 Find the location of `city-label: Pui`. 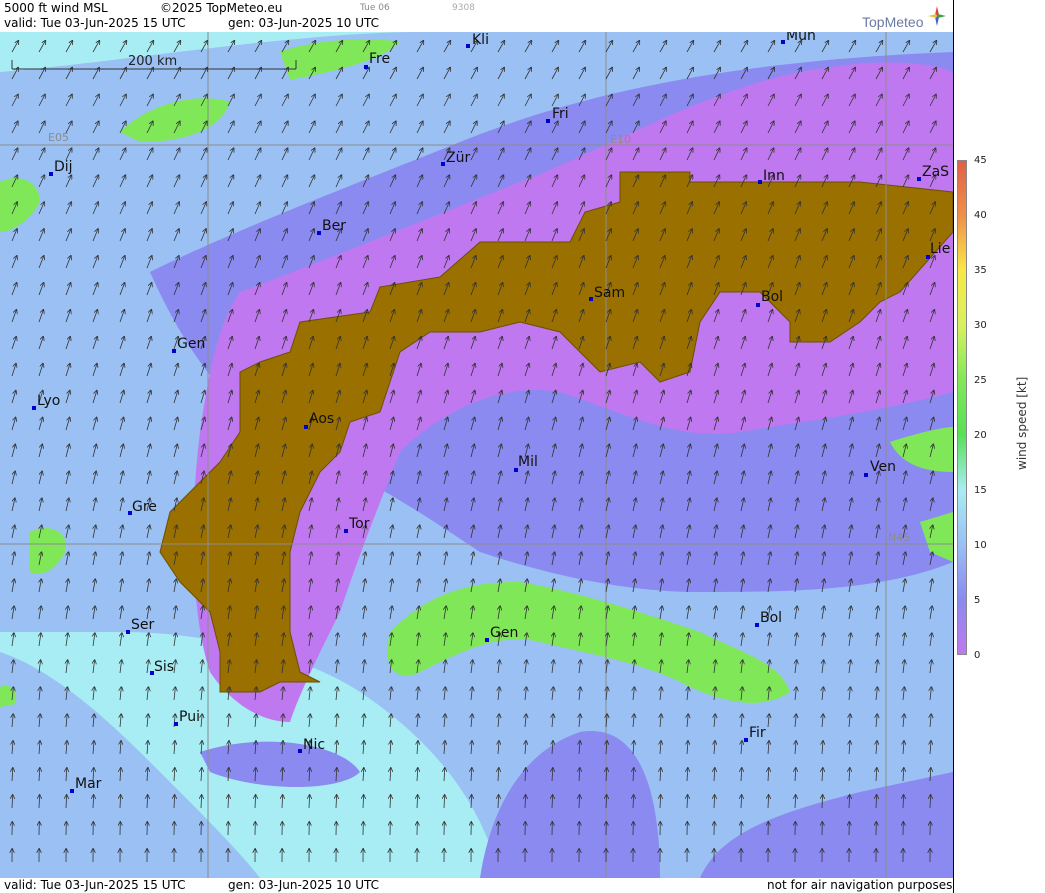

city-label: Pui is located at coordinates (189, 717).